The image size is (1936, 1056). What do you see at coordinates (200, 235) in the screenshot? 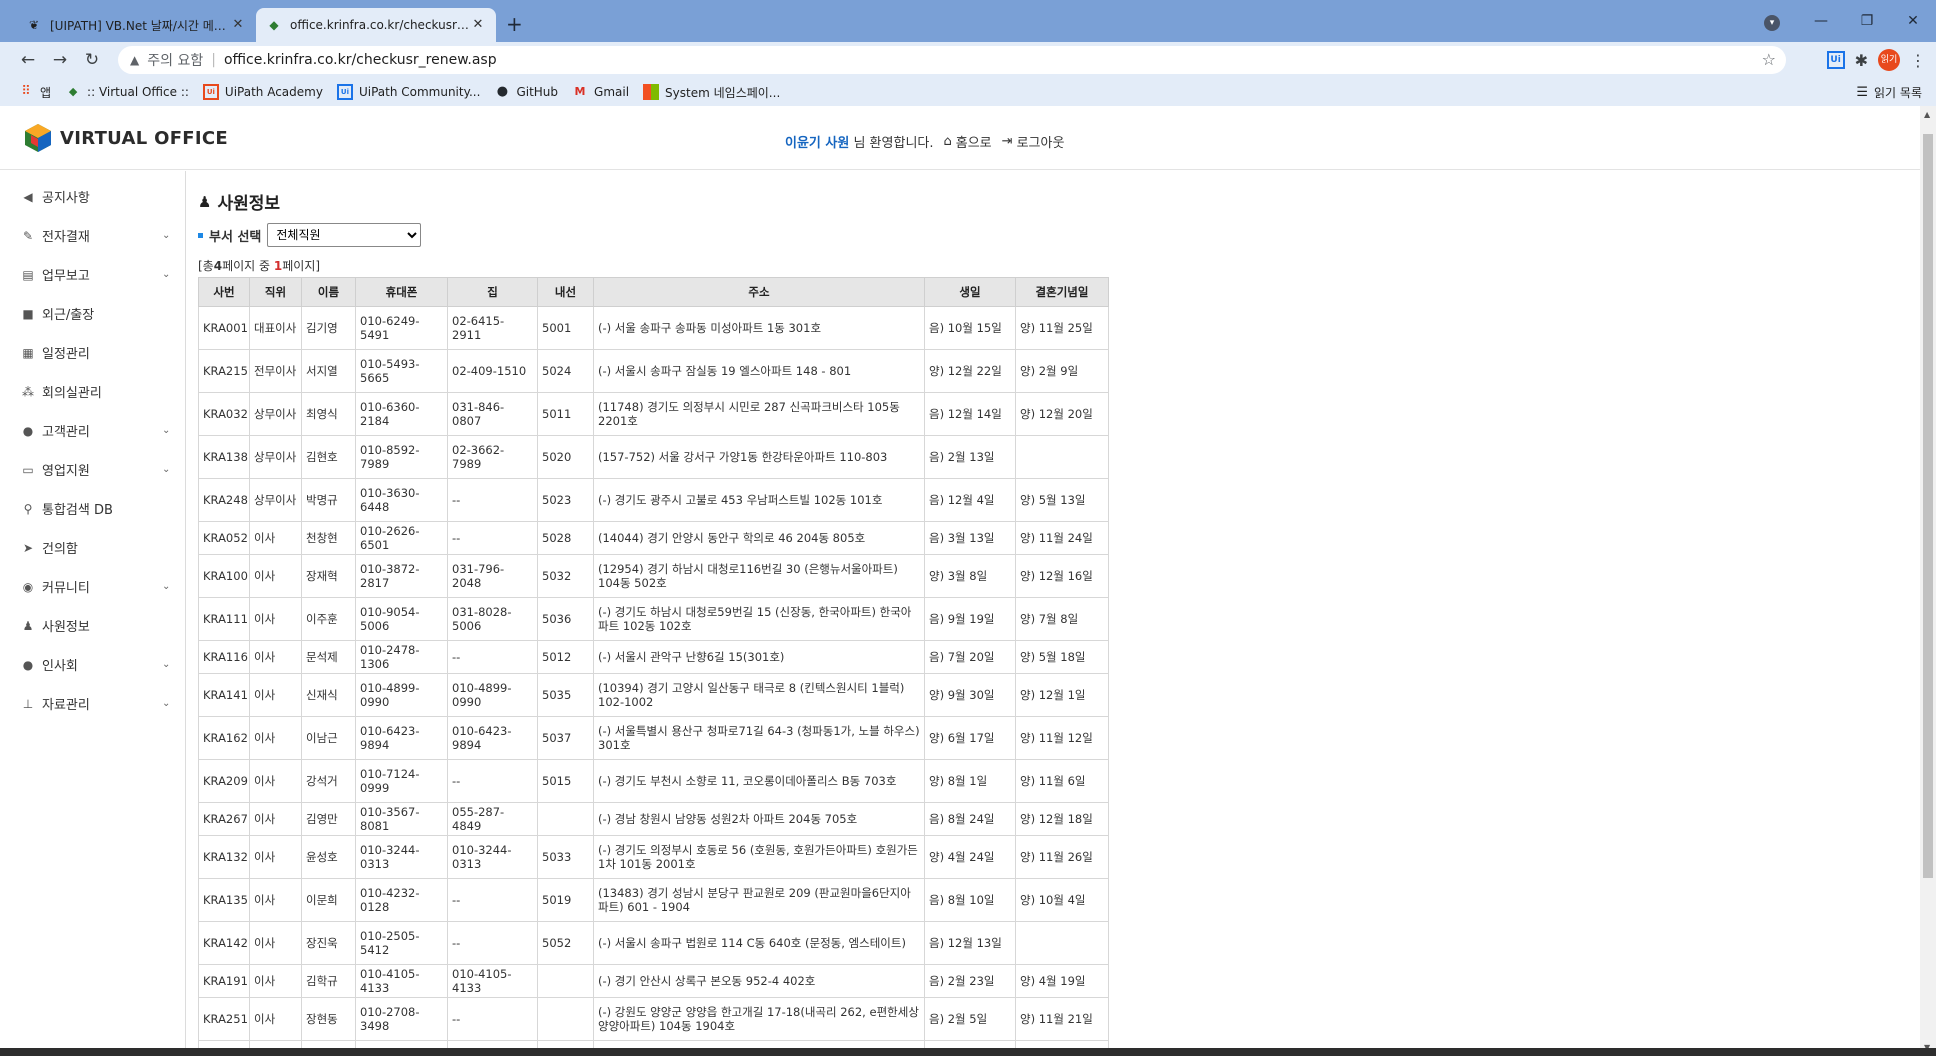
I see `bullet-icon` at bounding box center [200, 235].